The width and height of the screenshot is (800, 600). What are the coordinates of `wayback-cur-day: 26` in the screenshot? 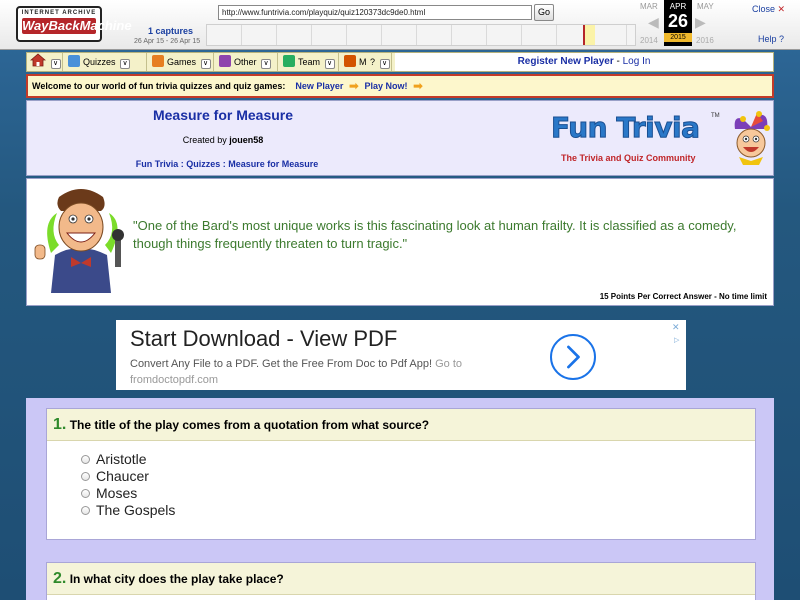 It's located at (678, 21).